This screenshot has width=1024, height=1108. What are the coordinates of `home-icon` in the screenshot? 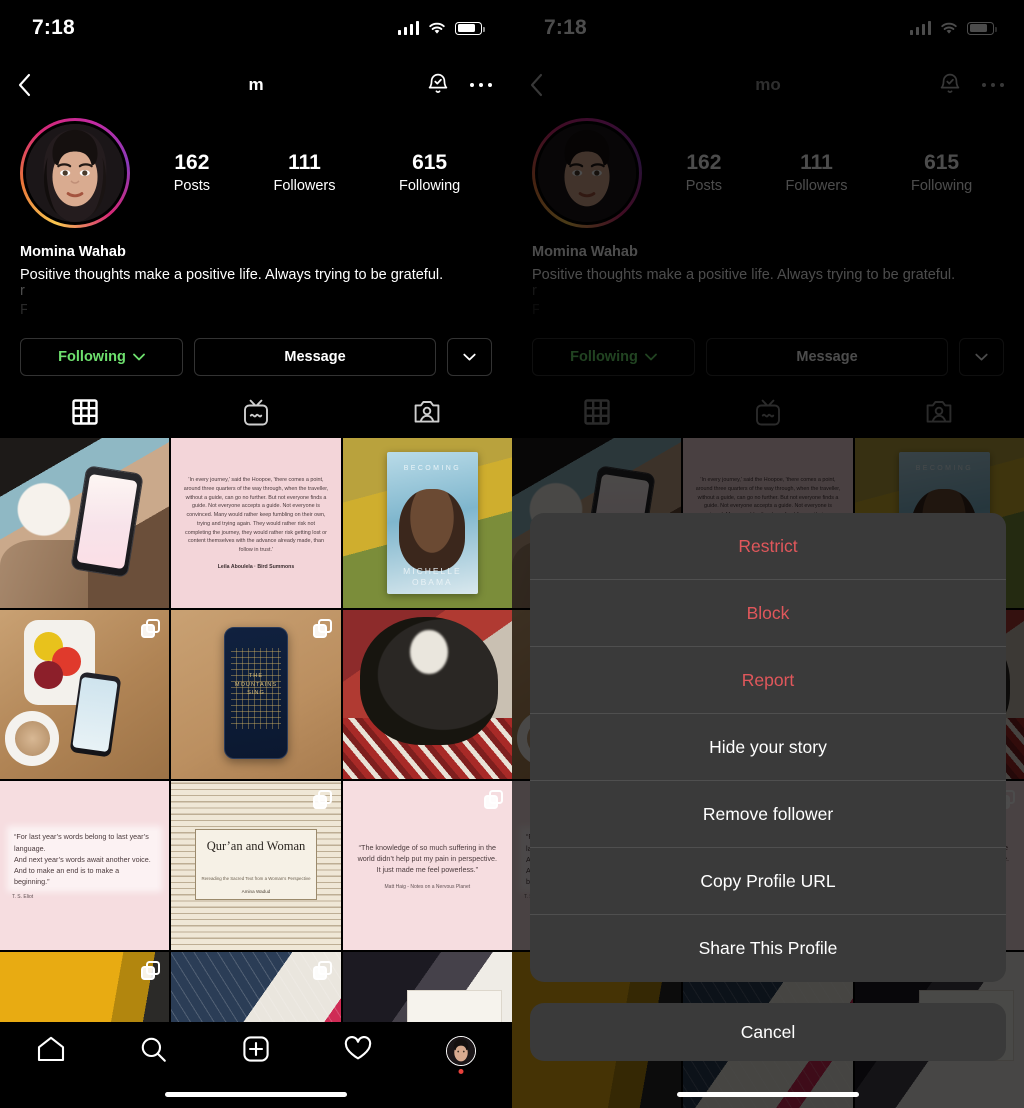 It's located at (51, 1049).